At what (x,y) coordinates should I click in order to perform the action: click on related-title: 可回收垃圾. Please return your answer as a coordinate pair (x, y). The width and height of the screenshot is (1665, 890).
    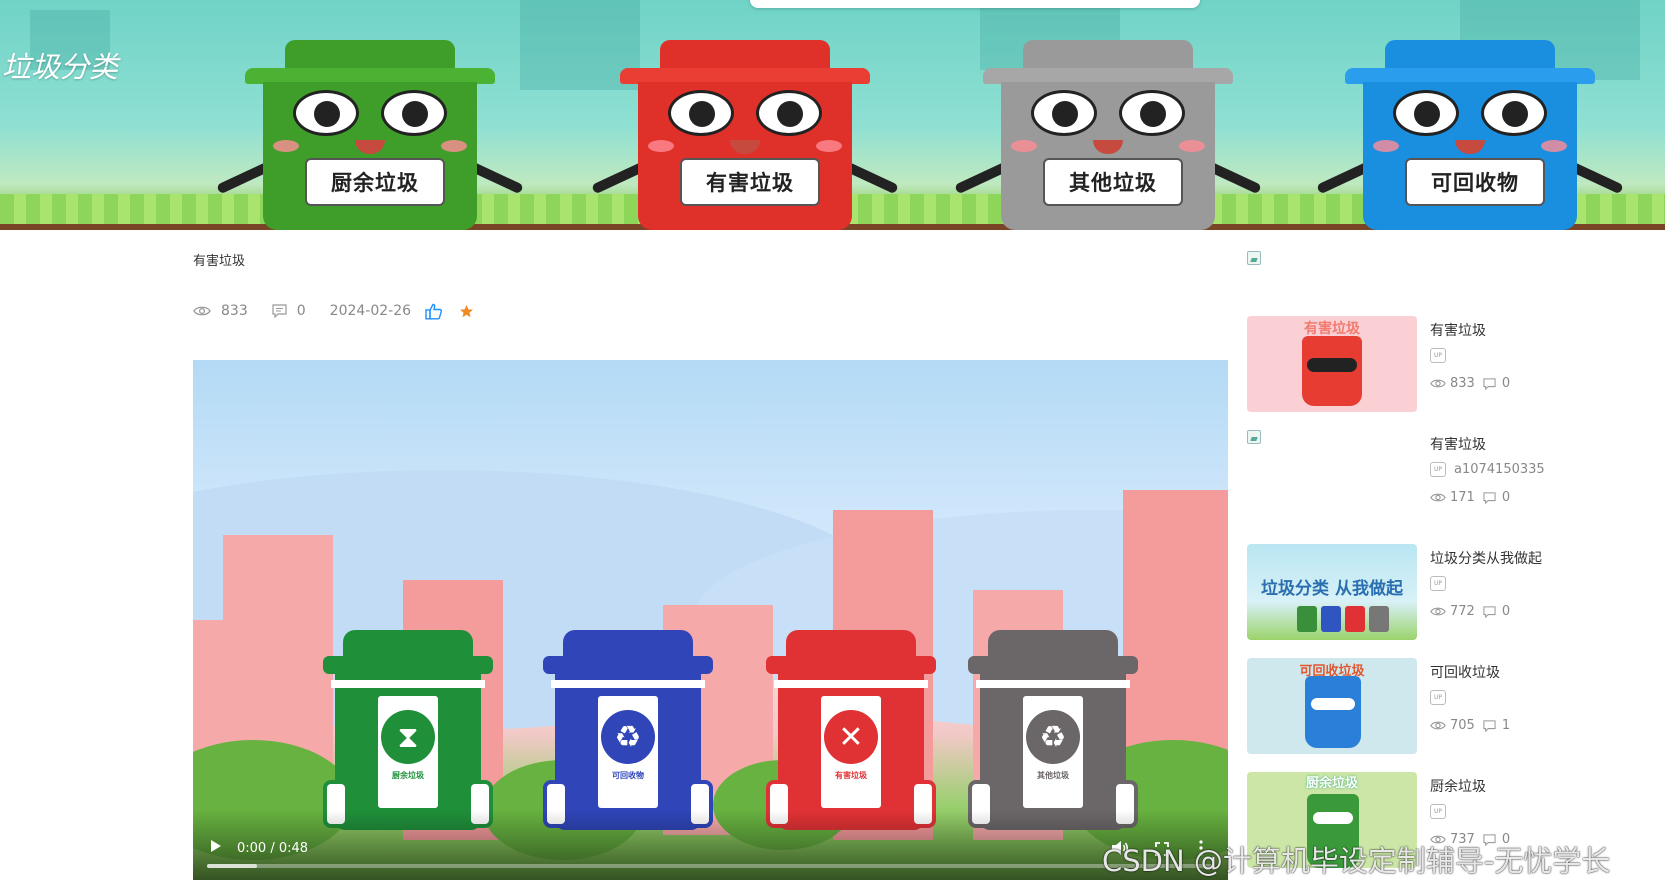
    Looking at the image, I should click on (1465, 672).